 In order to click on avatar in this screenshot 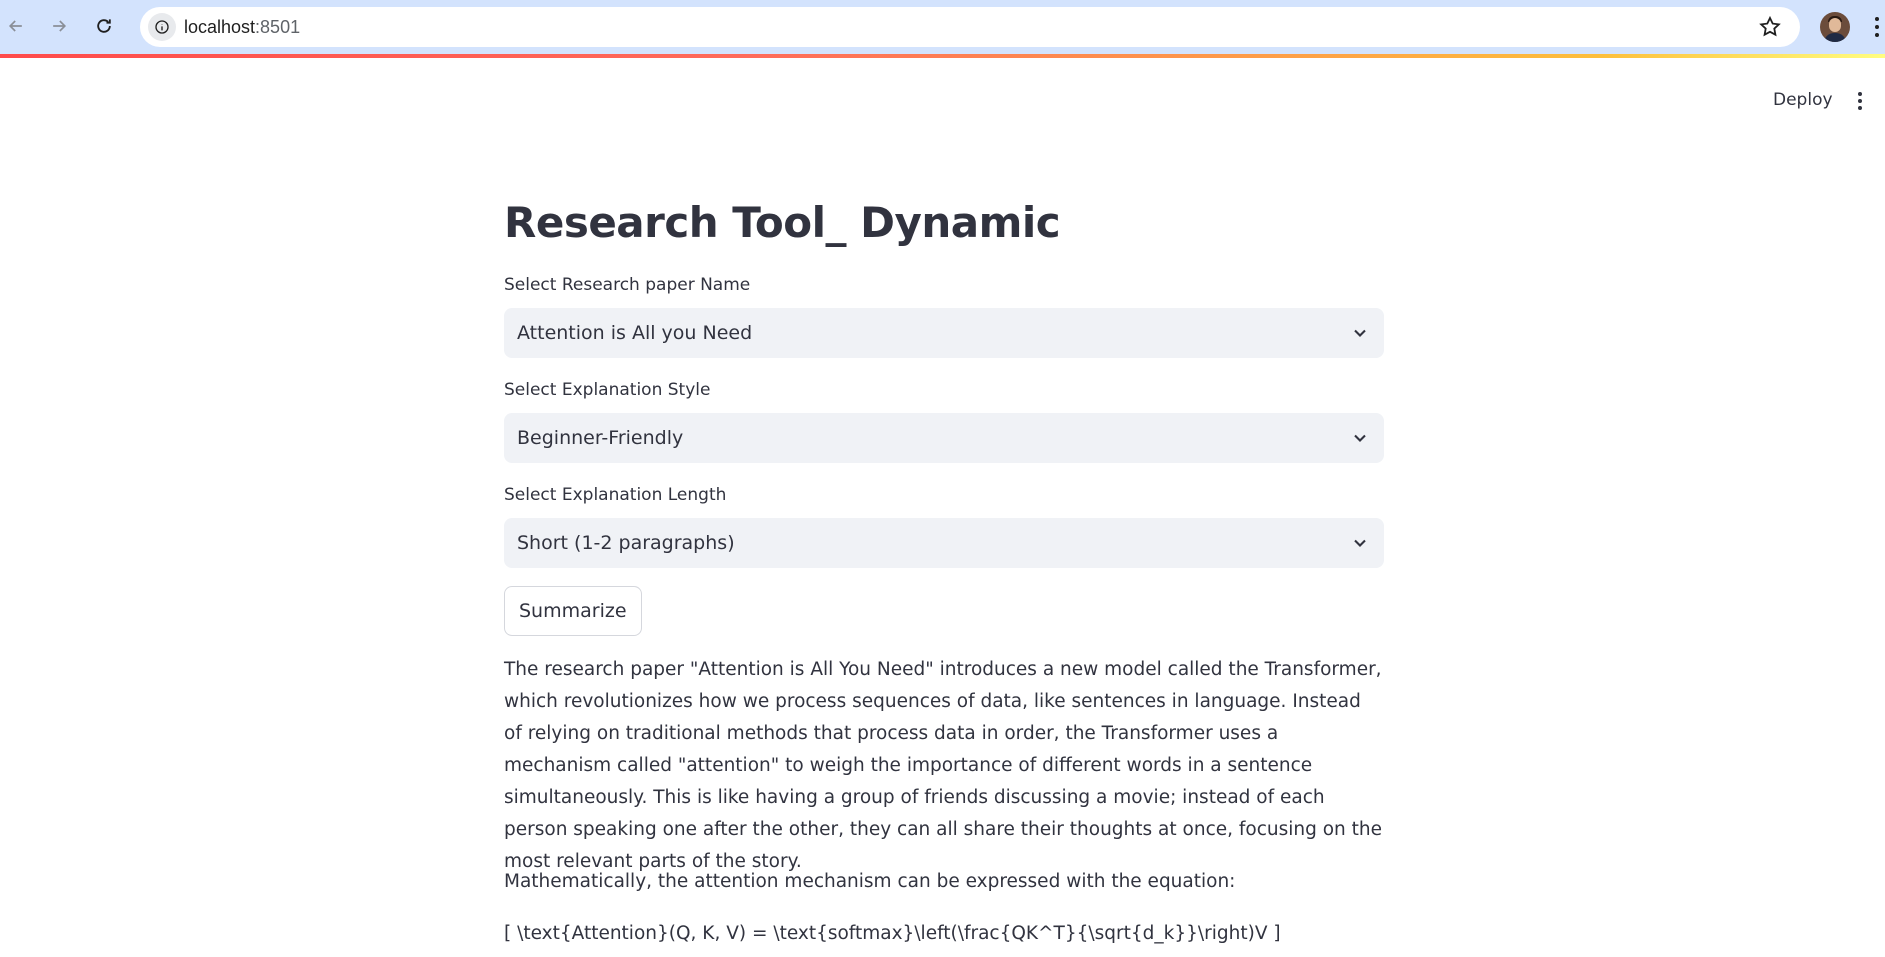, I will do `click(1835, 27)`.